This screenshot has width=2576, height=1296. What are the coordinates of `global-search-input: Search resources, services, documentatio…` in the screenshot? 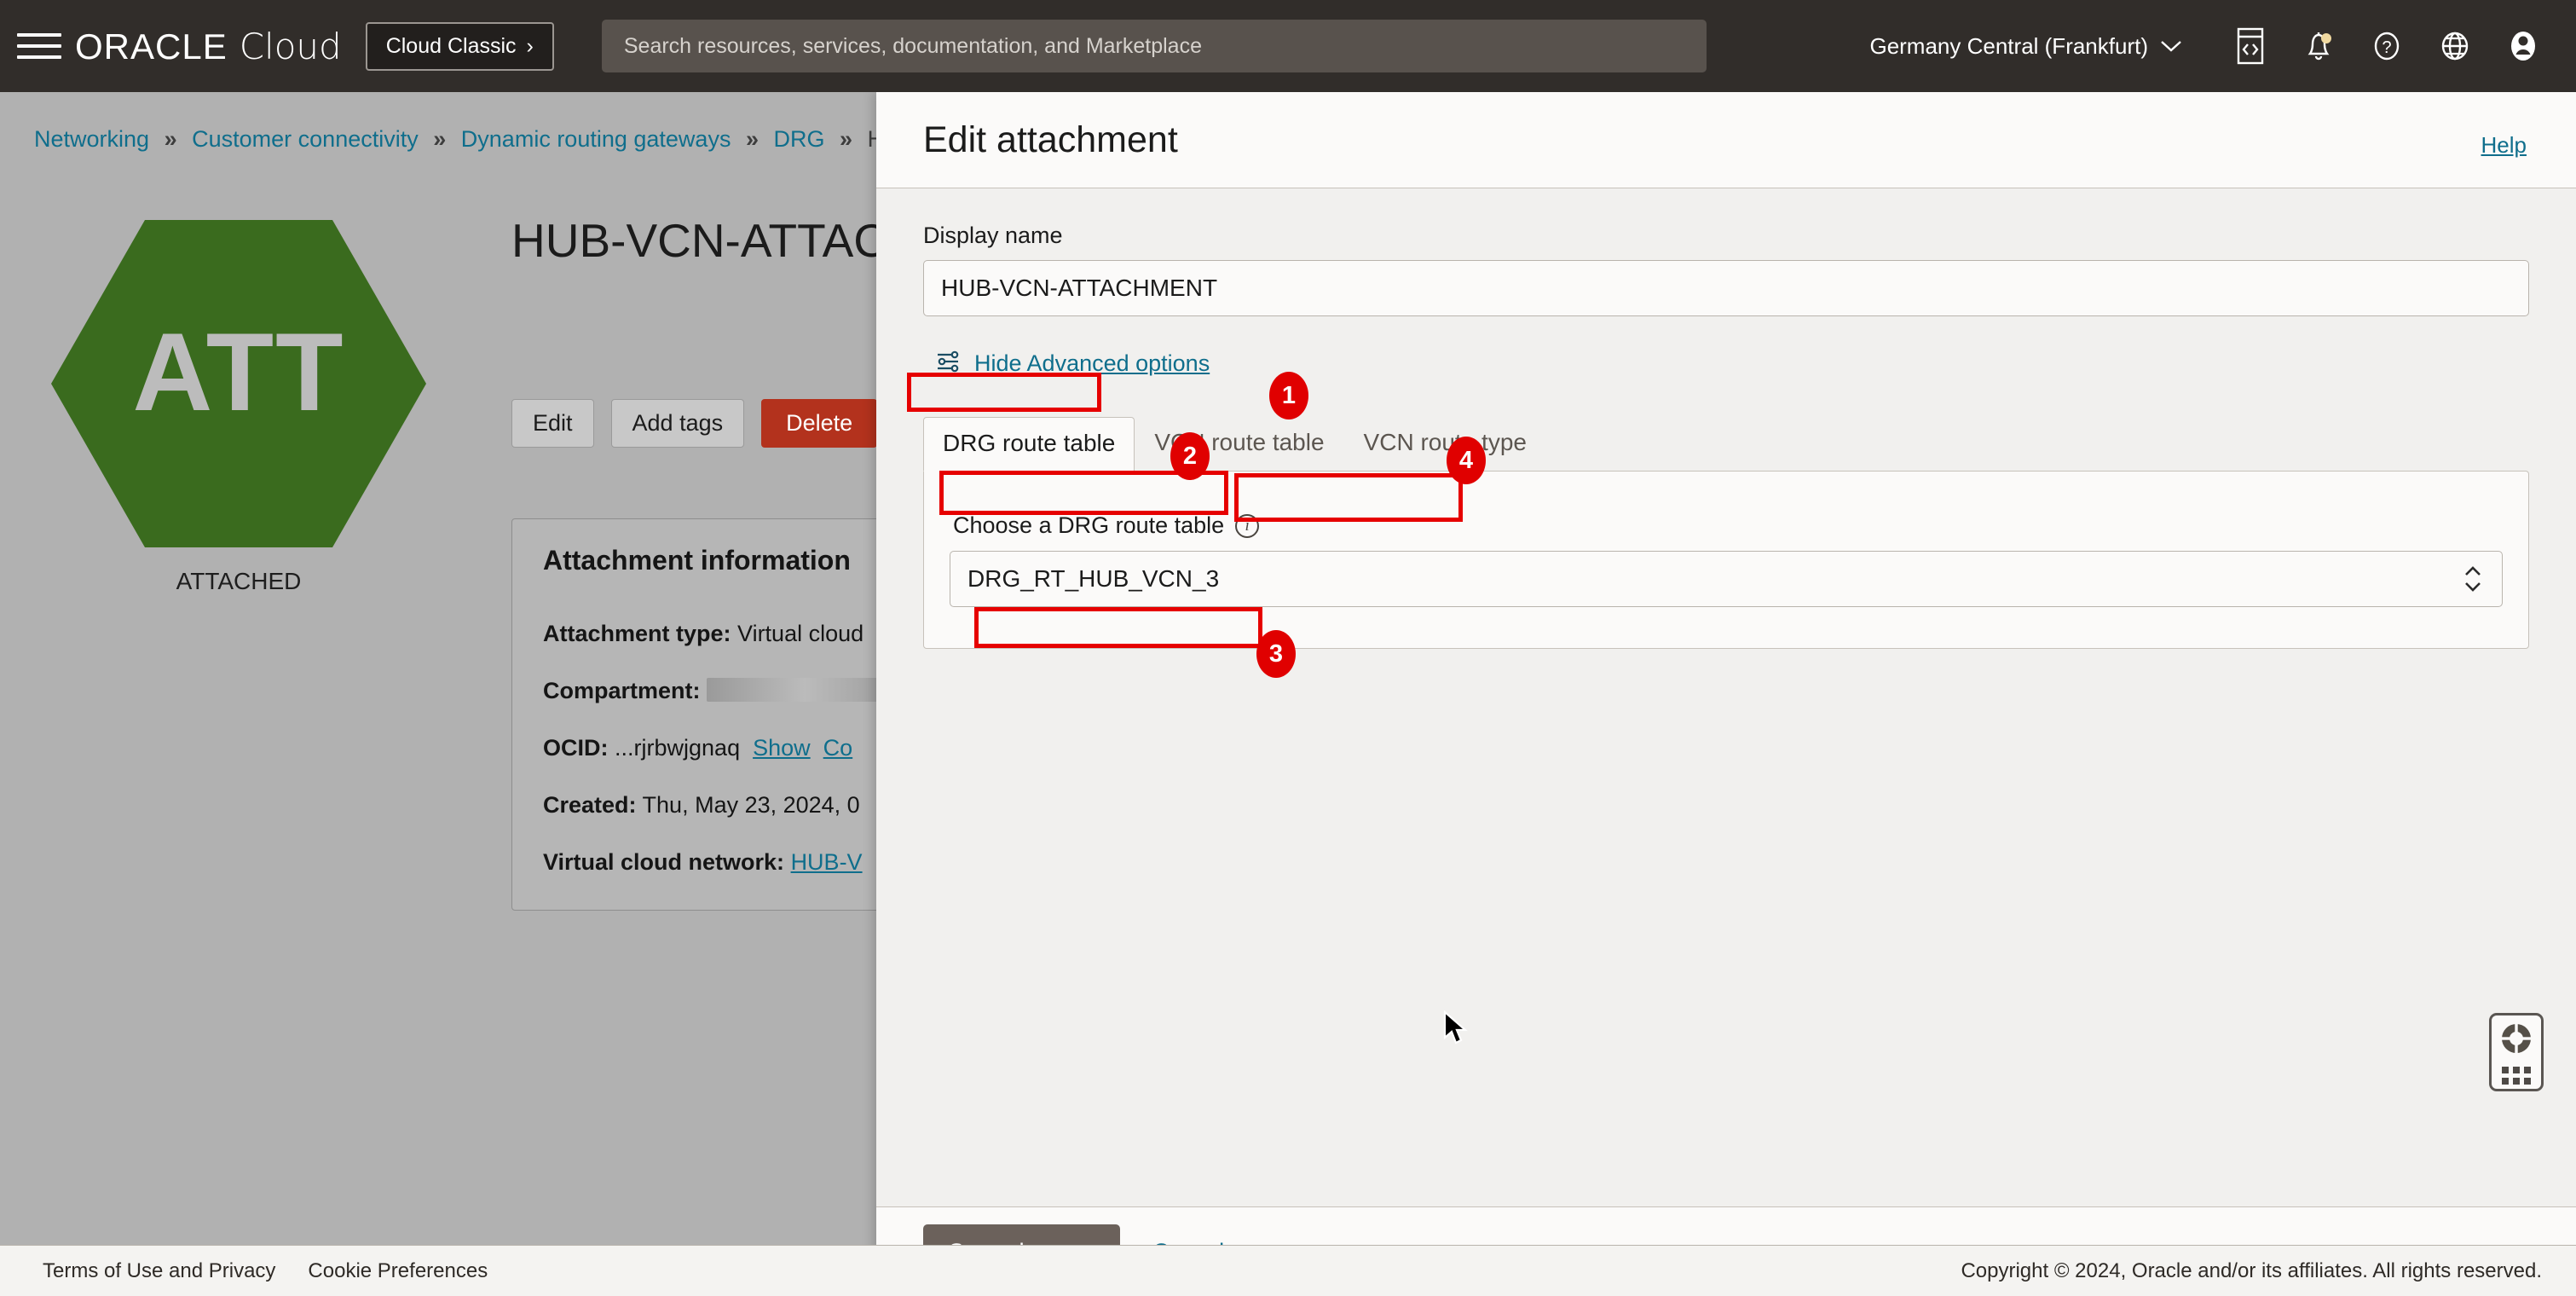 It's located at (1154, 46).